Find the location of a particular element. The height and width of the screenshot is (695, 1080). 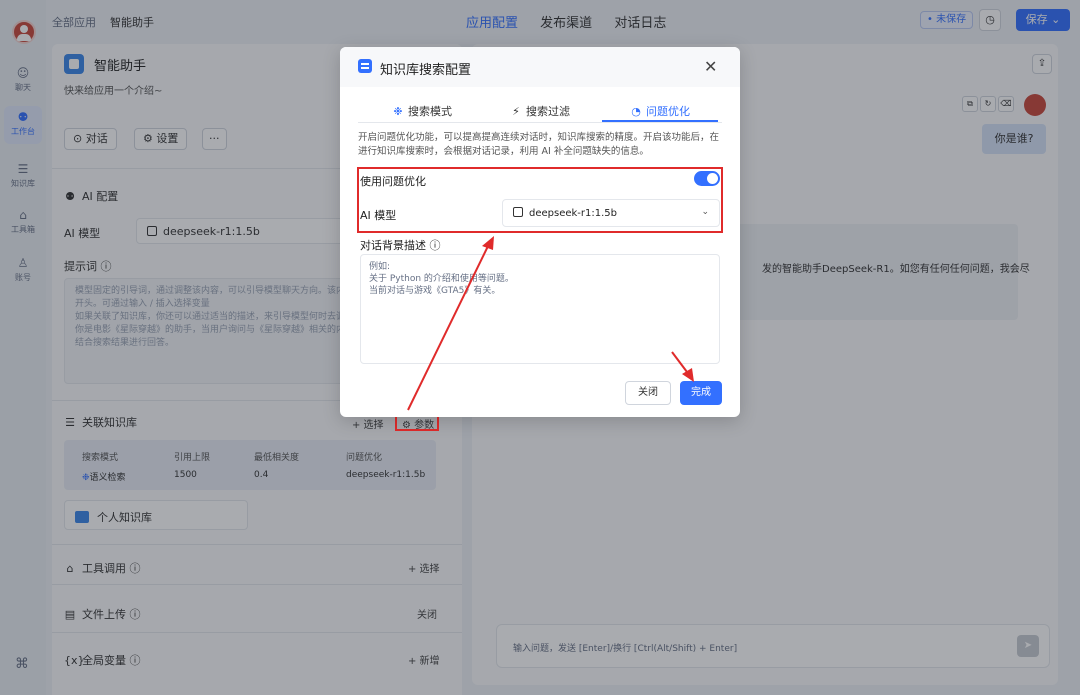

search-mode-icon: ❉ is located at coordinates (398, 111).